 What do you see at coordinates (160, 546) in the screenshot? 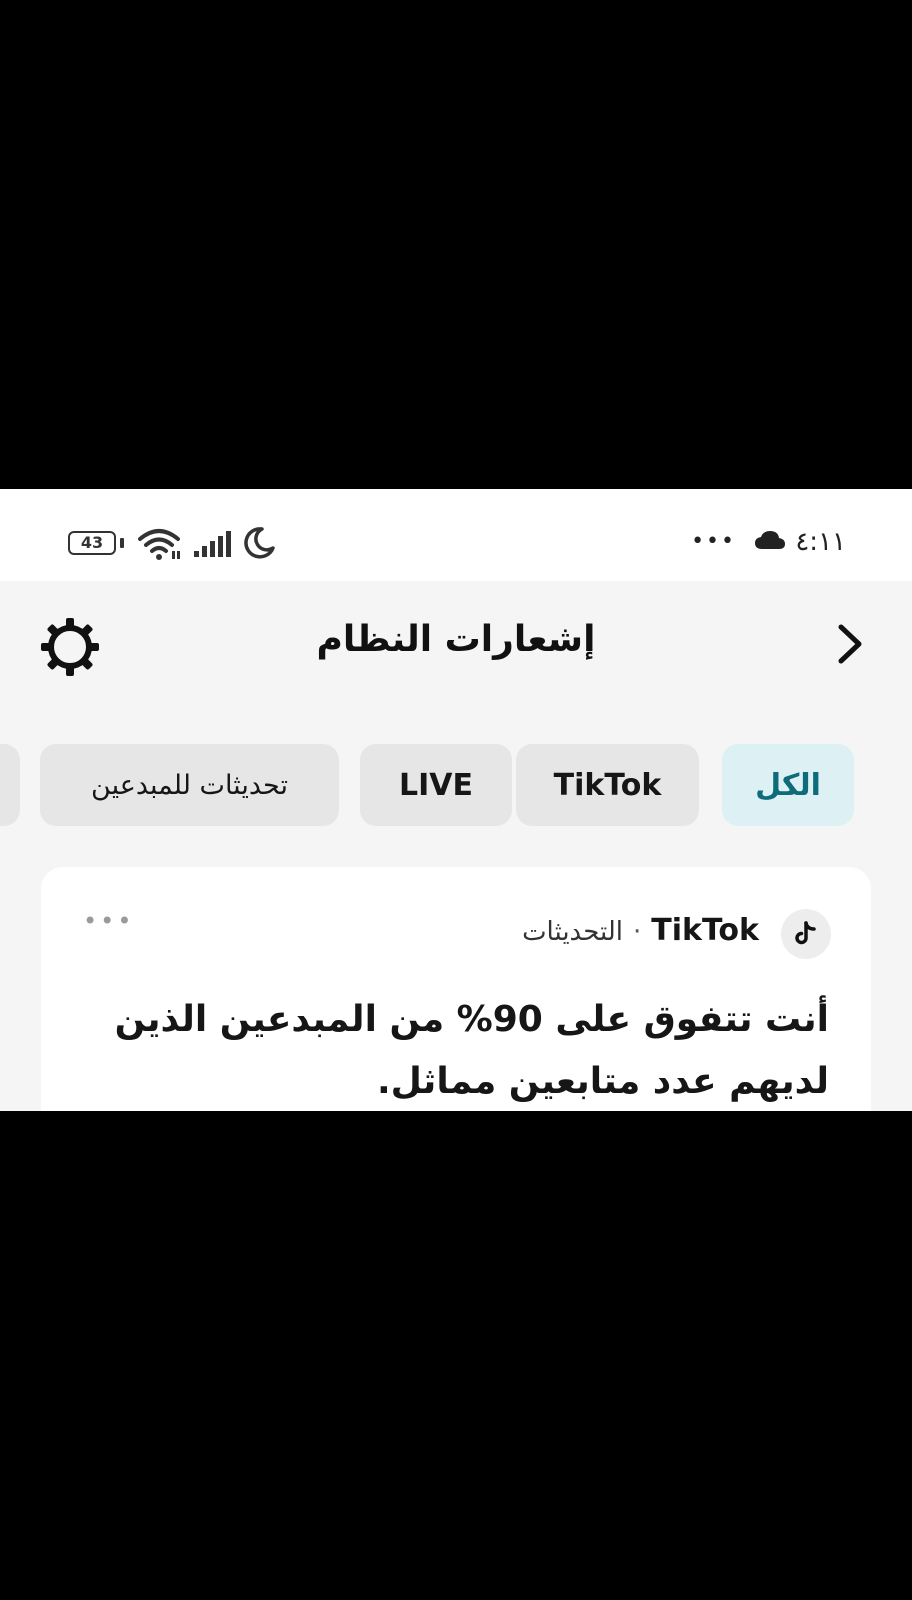
I see `wifi-icon` at bounding box center [160, 546].